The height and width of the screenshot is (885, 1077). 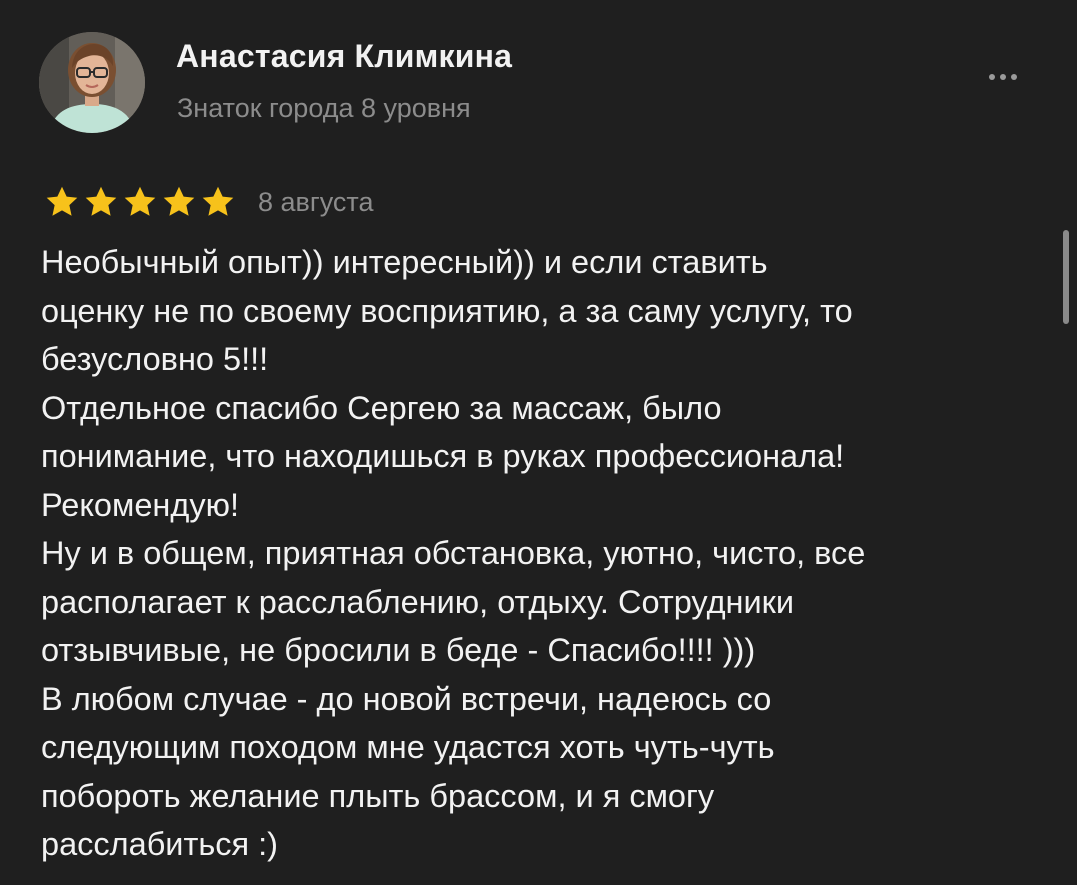 I want to click on review-date: 8 августа, so click(x=316, y=201).